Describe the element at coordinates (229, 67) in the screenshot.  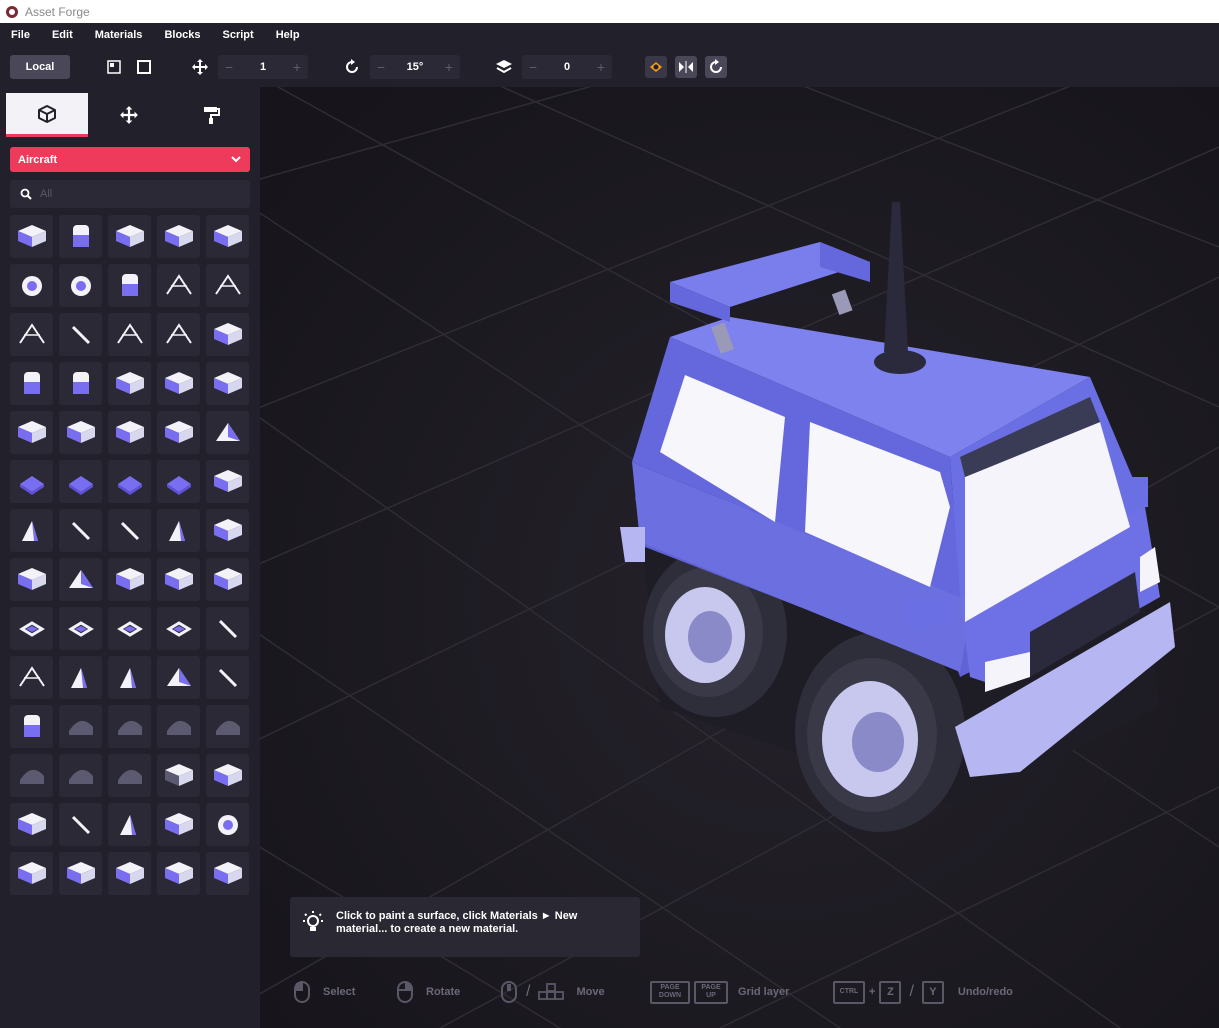
I see `grid-step-minus: −` at that location.